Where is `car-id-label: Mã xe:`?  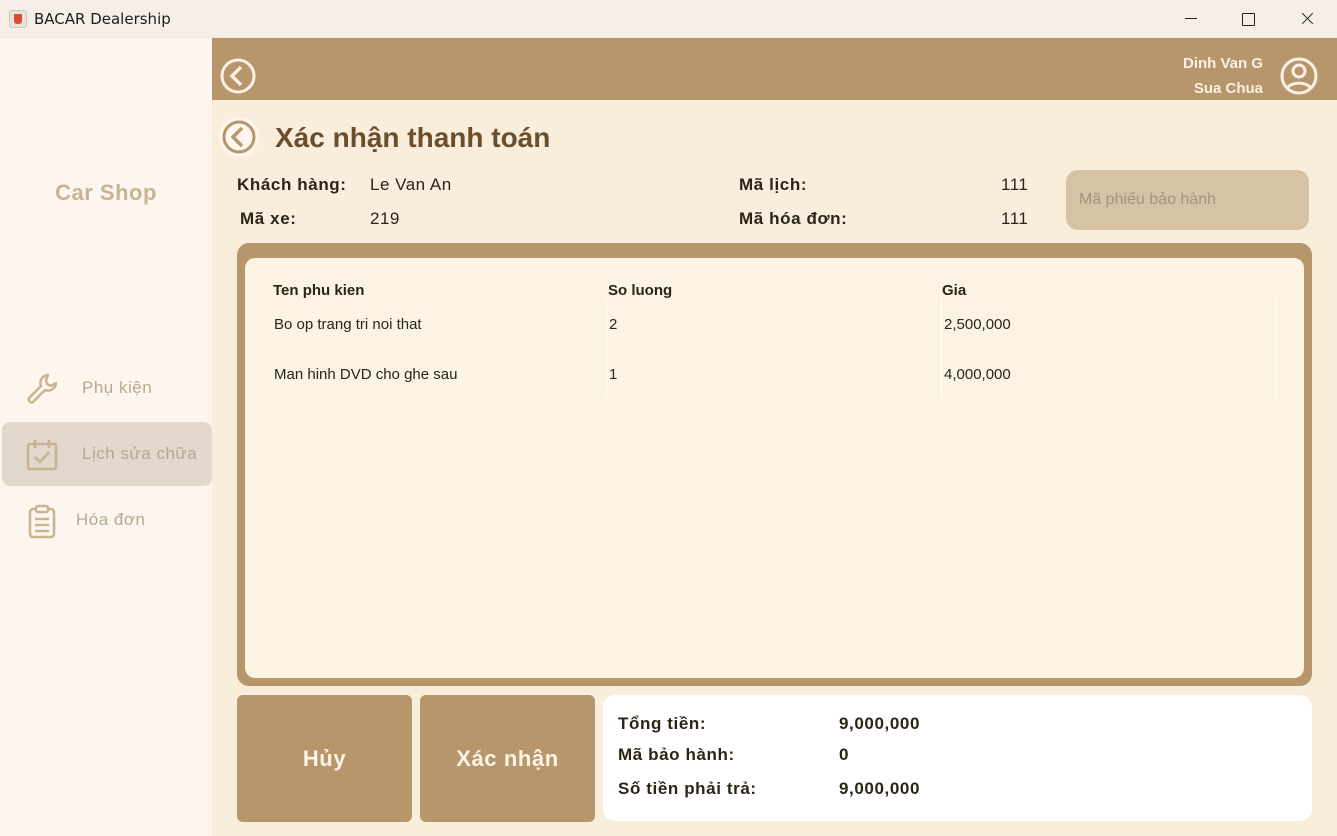 car-id-label: Mã xe: is located at coordinates (268, 218).